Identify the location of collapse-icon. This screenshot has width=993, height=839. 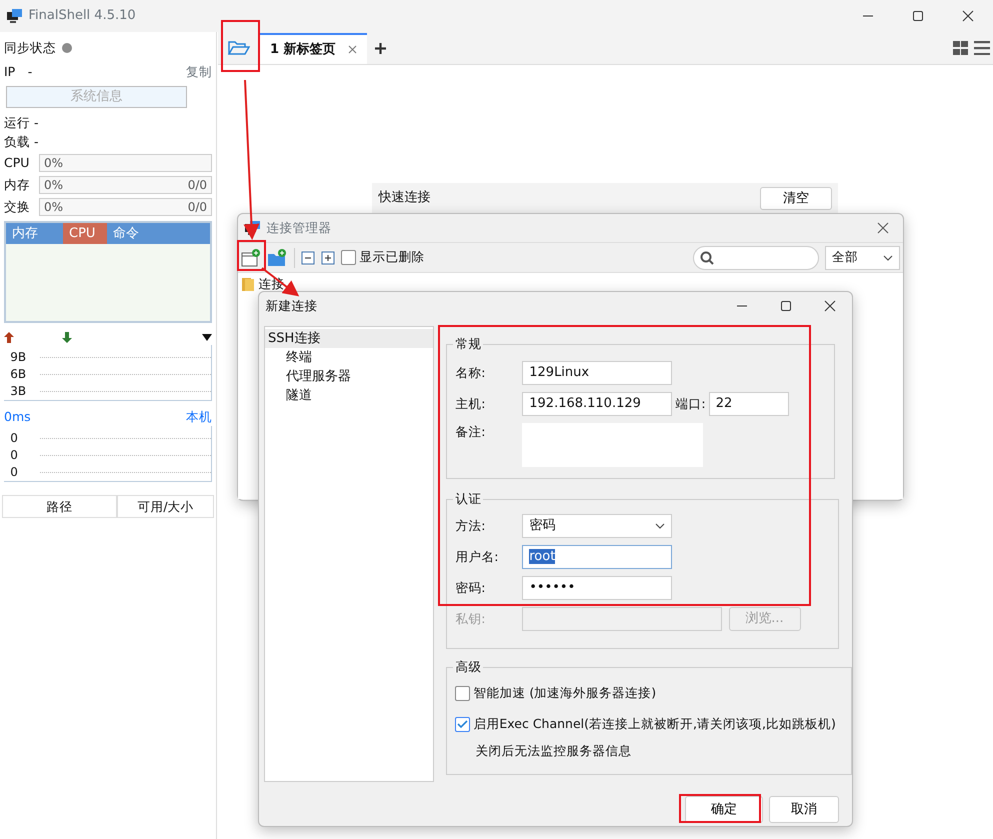
(307, 257).